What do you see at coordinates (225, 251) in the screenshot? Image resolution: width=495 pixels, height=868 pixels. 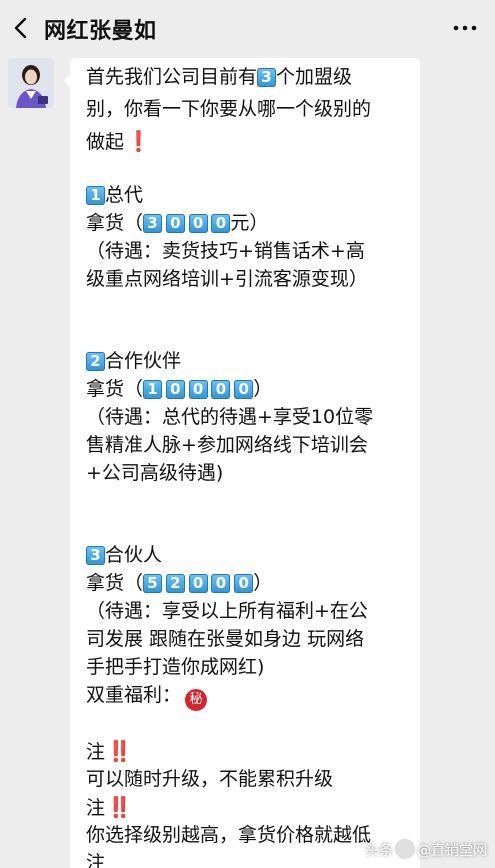 I see `tier1-benefit-1: （待遇：卖货技巧+销售话术+高` at bounding box center [225, 251].